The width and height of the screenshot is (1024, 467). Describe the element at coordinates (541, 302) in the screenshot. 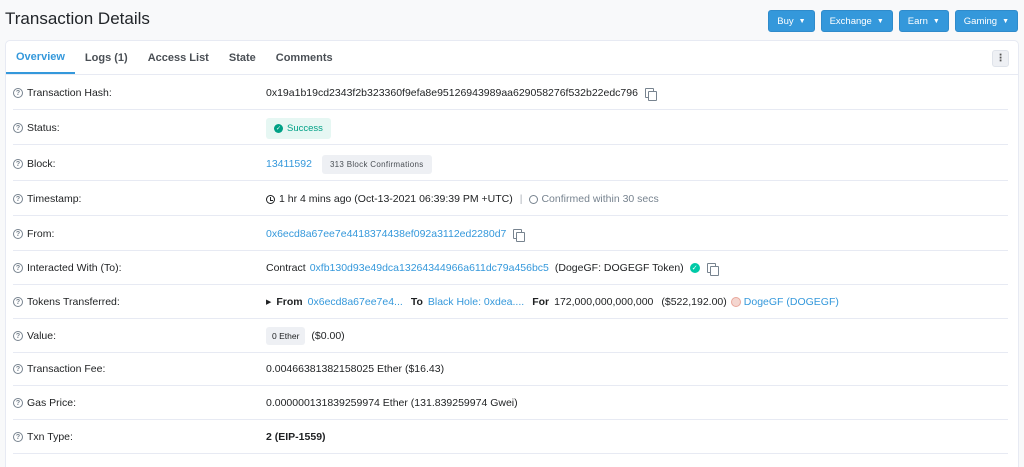

I see `for-label: For` at that location.